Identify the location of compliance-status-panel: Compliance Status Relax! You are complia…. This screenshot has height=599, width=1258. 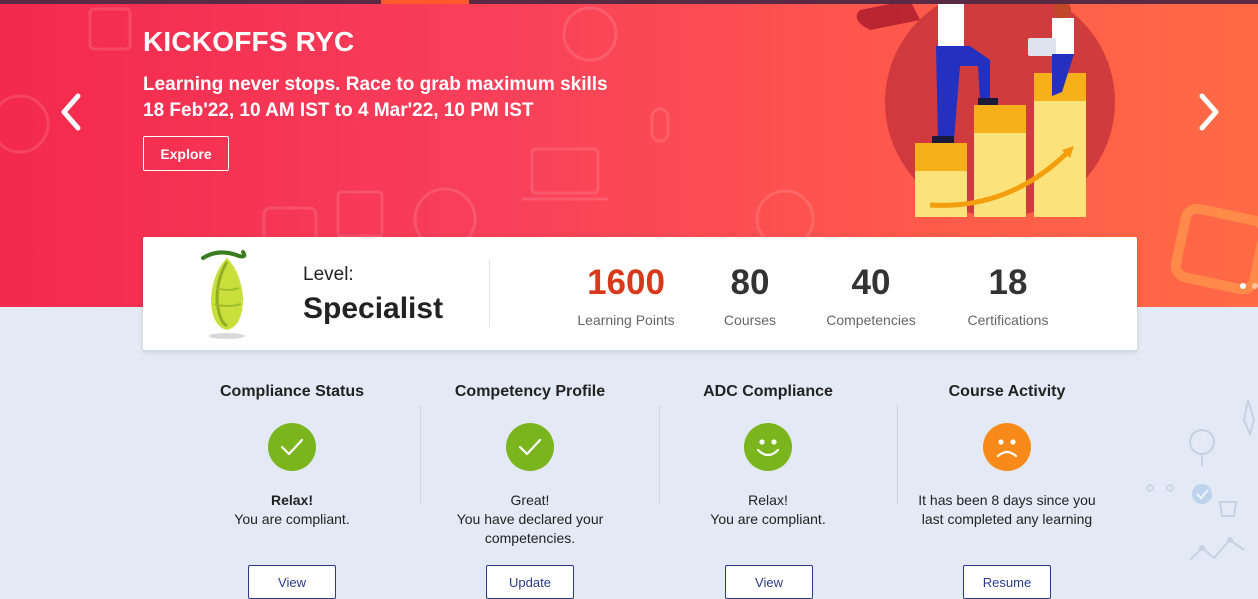
(292, 456).